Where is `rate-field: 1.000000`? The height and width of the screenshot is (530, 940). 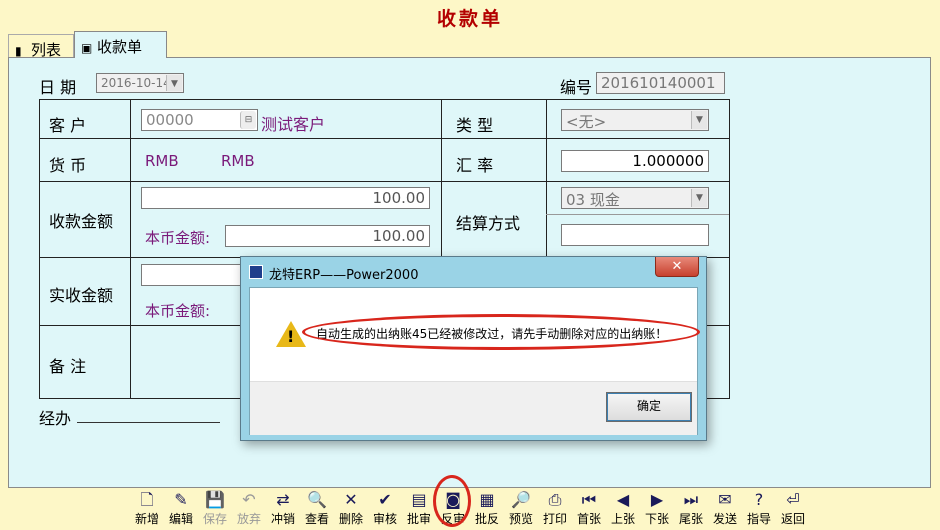 rate-field: 1.000000 is located at coordinates (635, 161).